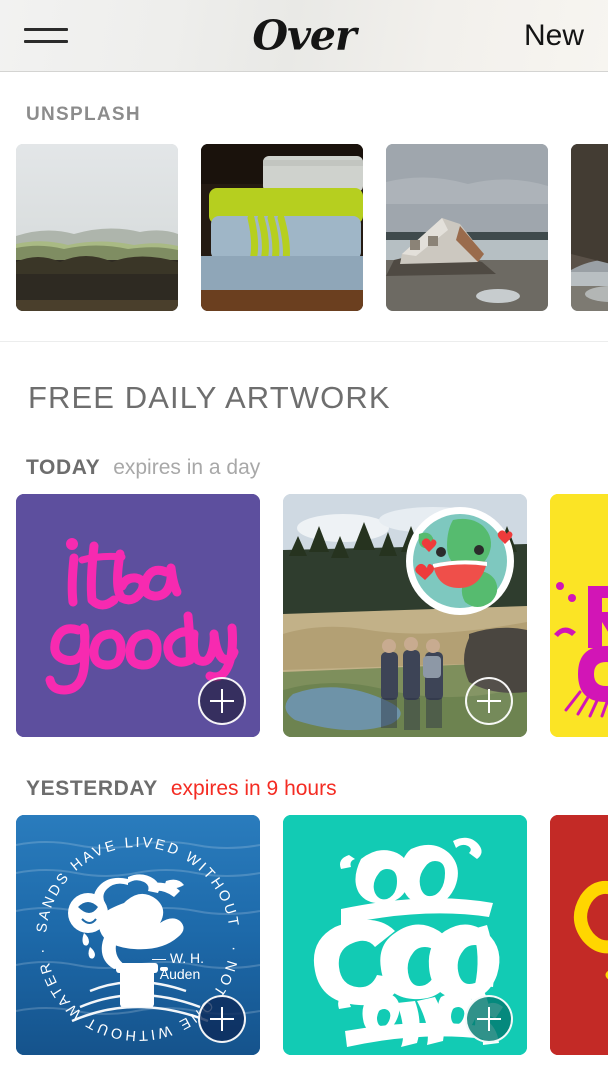 This screenshot has height=1080, width=608. I want to click on day-label-today: TODAY, so click(63, 467).